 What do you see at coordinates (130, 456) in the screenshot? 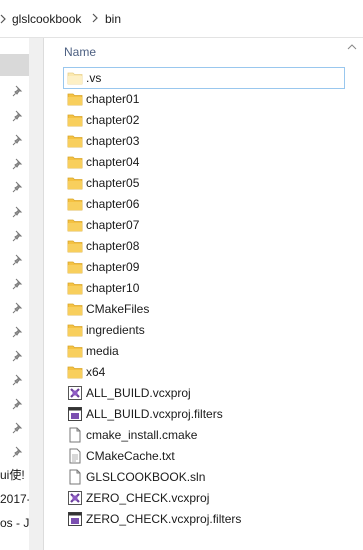
I see `file-name: CMakeCache.txt` at bounding box center [130, 456].